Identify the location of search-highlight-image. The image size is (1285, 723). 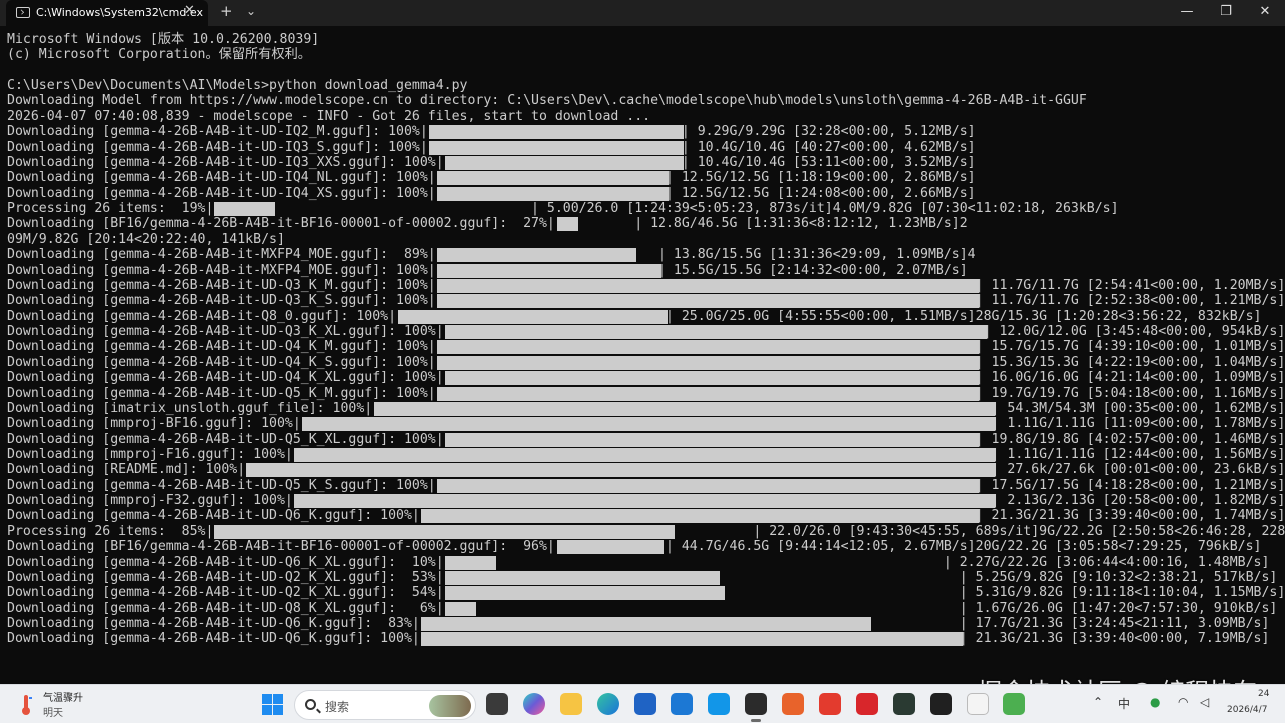
(450, 706).